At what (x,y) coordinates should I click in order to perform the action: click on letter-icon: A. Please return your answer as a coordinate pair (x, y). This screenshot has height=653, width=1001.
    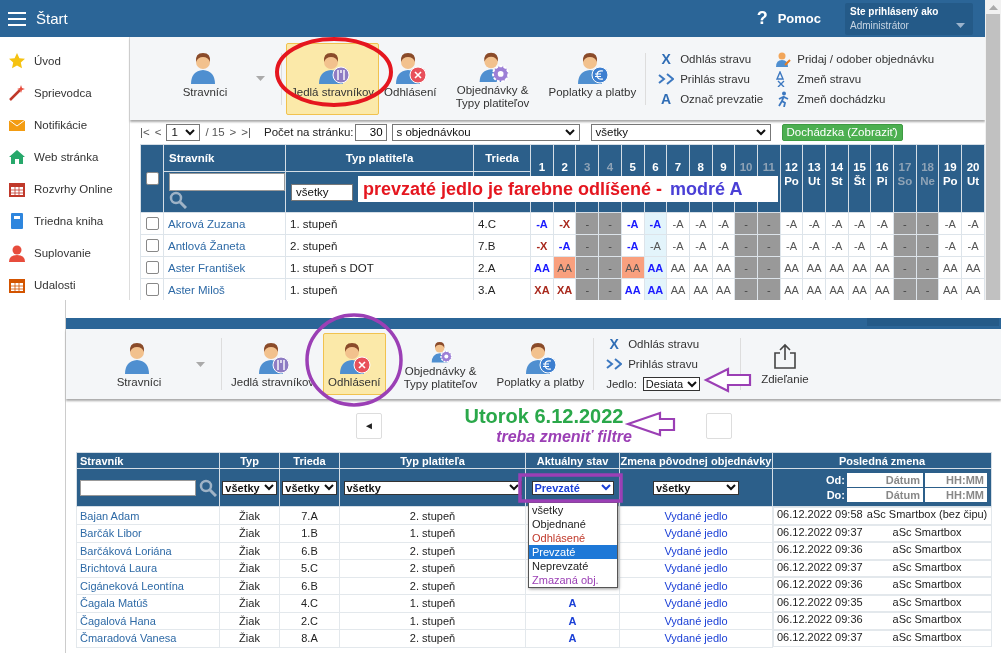
    Looking at the image, I should click on (666, 98).